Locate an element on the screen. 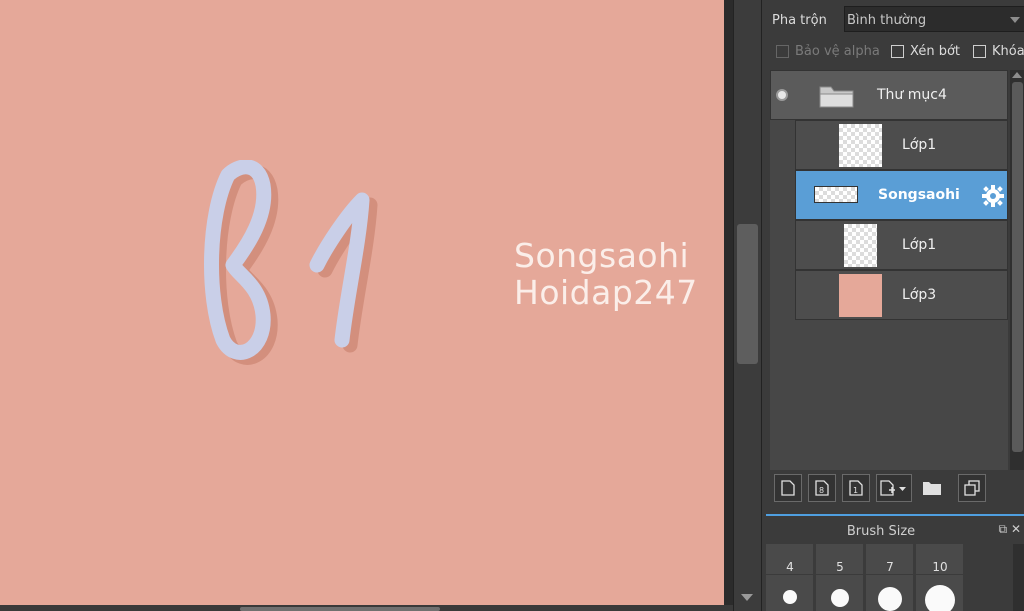  protect-alpha-label: Bảo vệ alpha is located at coordinates (837, 51).